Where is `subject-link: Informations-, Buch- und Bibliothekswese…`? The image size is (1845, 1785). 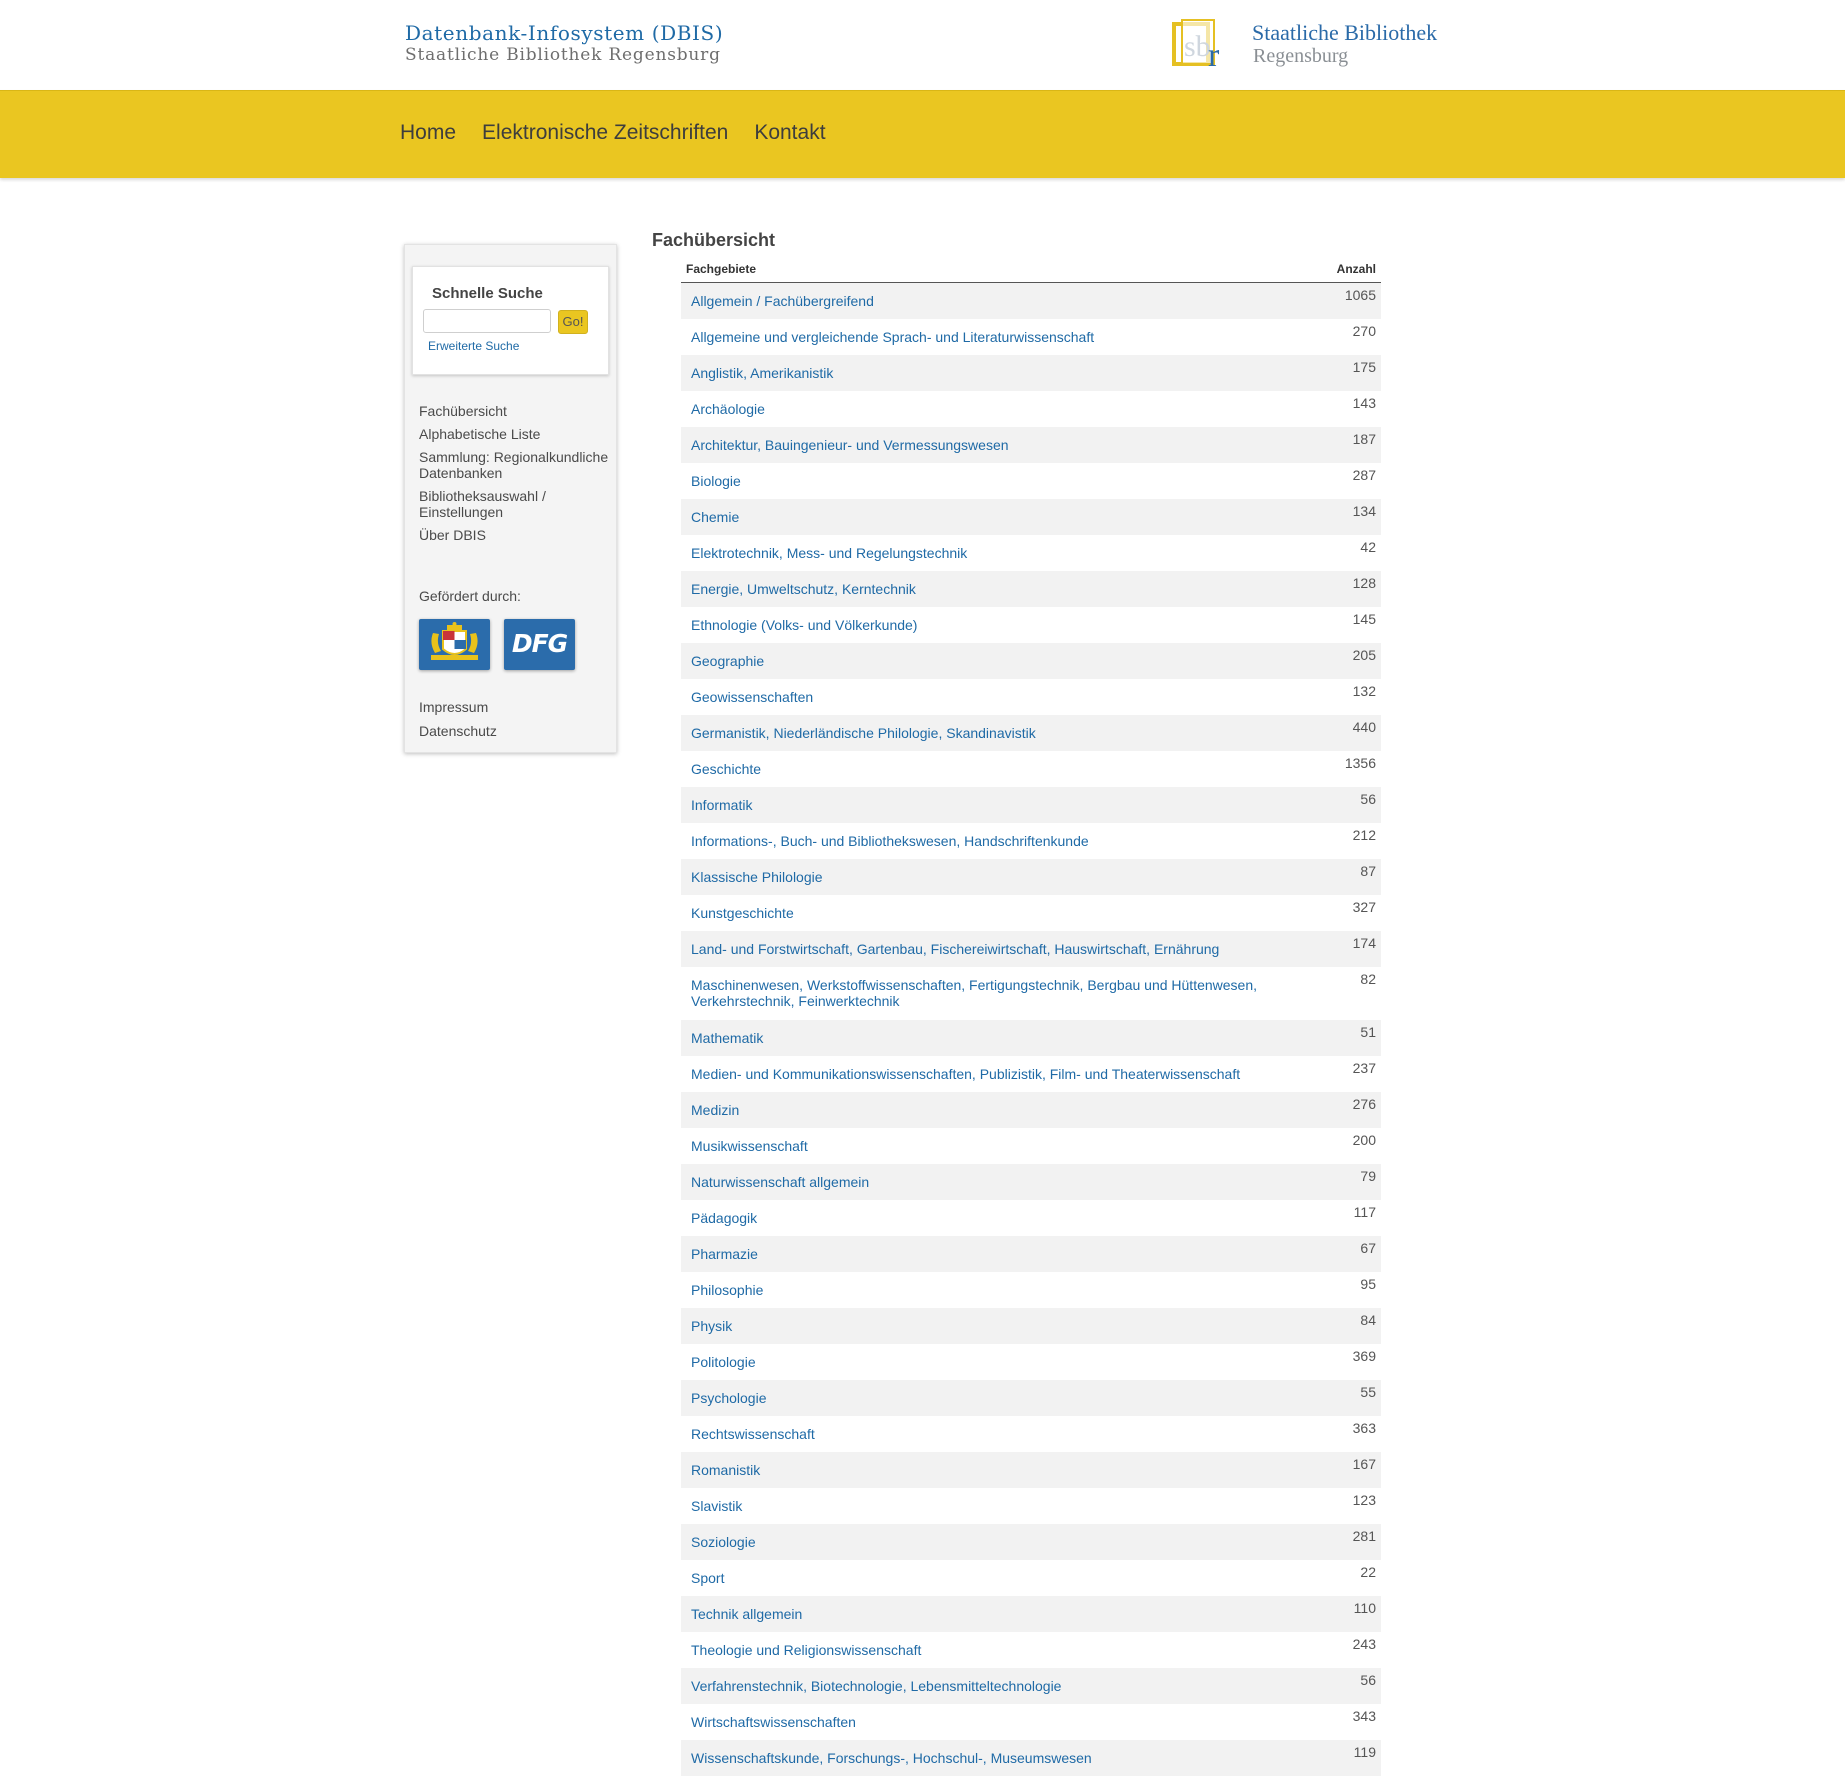 subject-link: Informations-, Buch- und Bibliothekswese… is located at coordinates (976, 841).